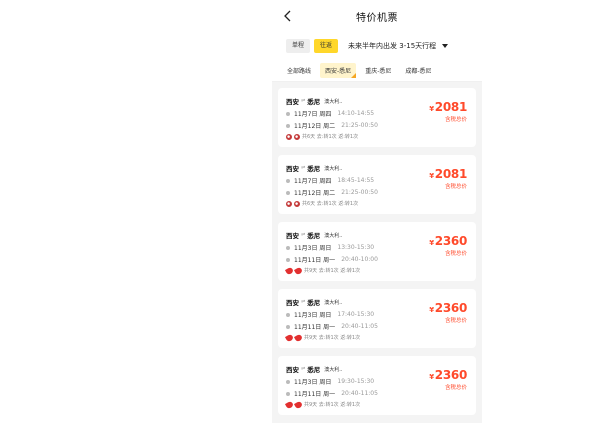  I want to click on date-range-select: 未来半年内出发 3-15天行程, so click(398, 46).